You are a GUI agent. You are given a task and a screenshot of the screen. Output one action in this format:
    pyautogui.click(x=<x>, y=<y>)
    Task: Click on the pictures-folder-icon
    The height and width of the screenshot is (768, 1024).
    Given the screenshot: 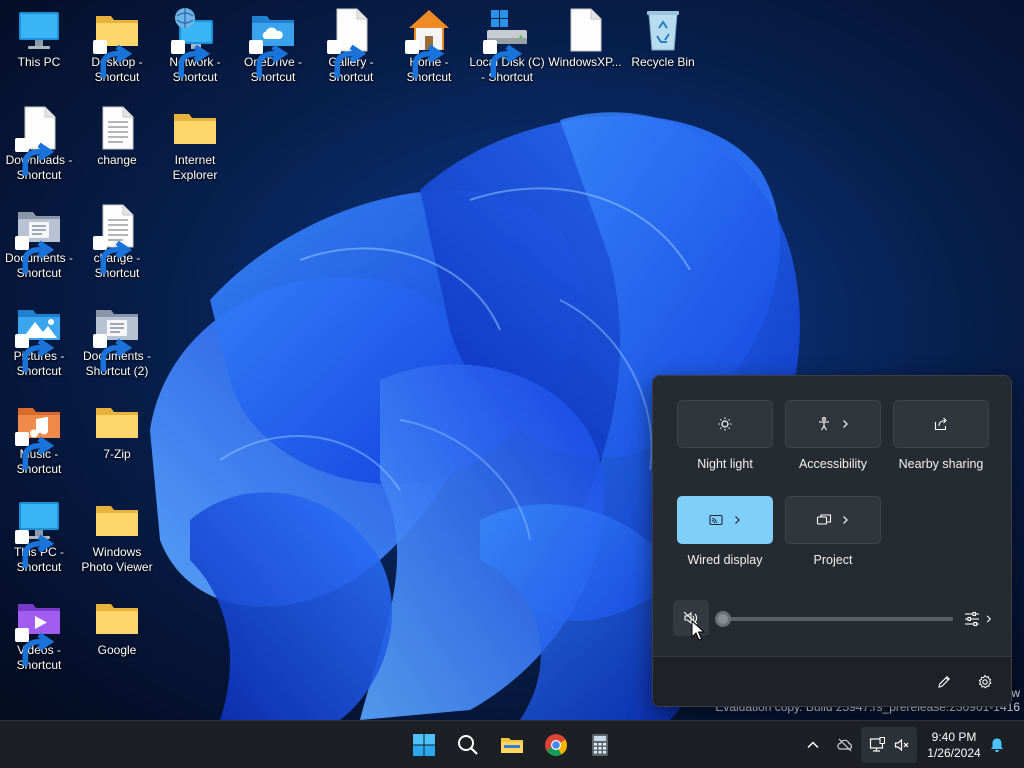 What is the action you would take?
    pyautogui.click(x=39, y=336)
    